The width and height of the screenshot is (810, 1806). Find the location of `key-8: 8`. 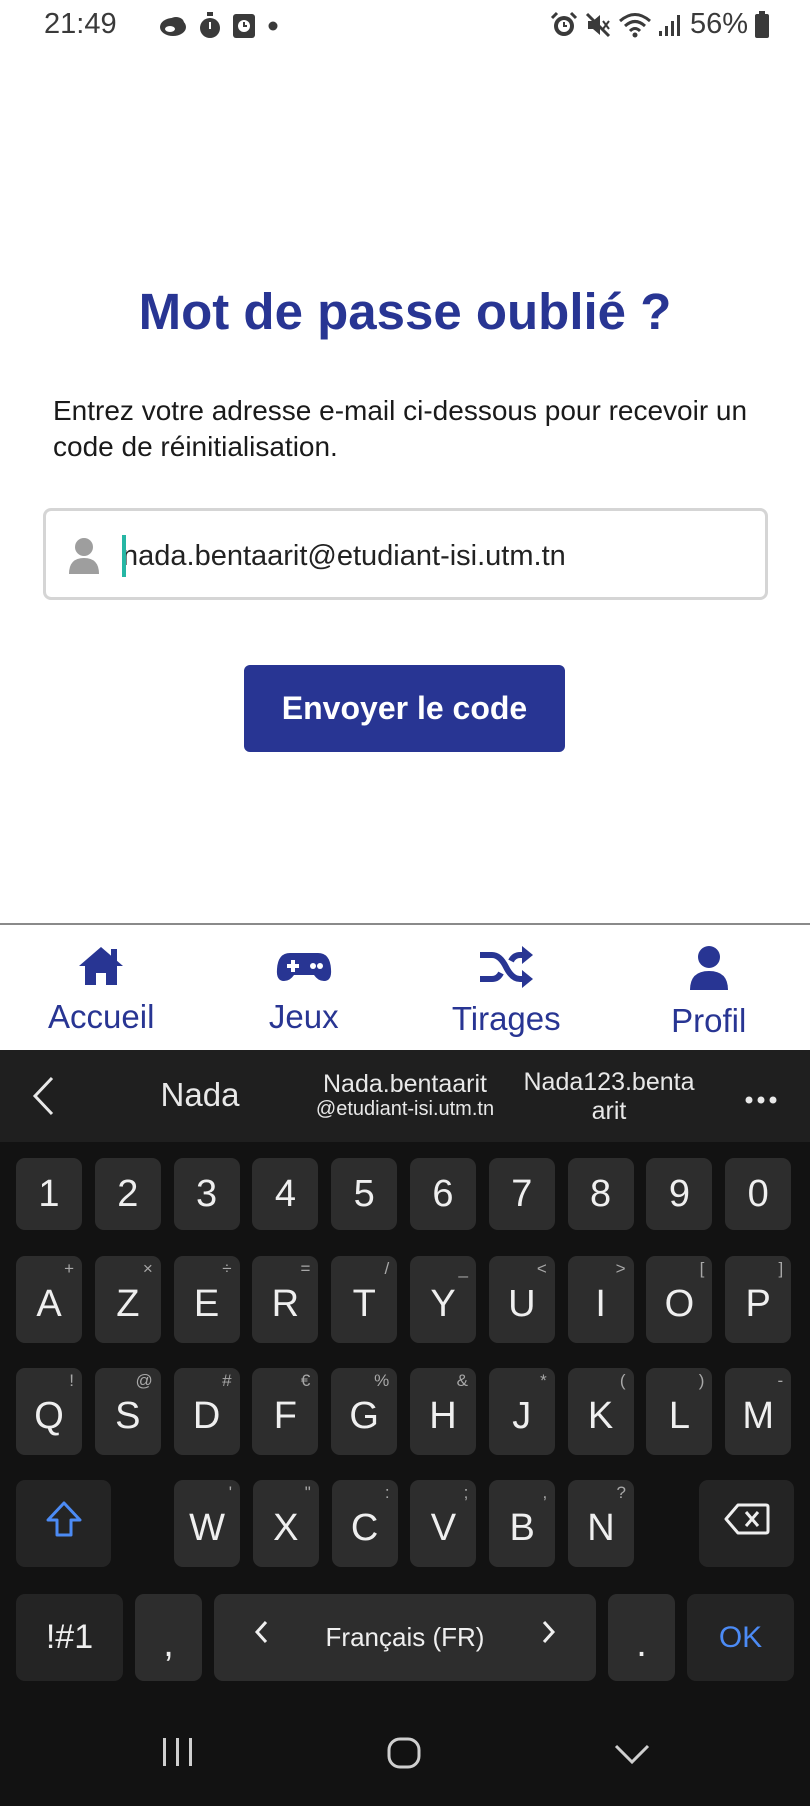

key-8: 8 is located at coordinates (600, 1194).